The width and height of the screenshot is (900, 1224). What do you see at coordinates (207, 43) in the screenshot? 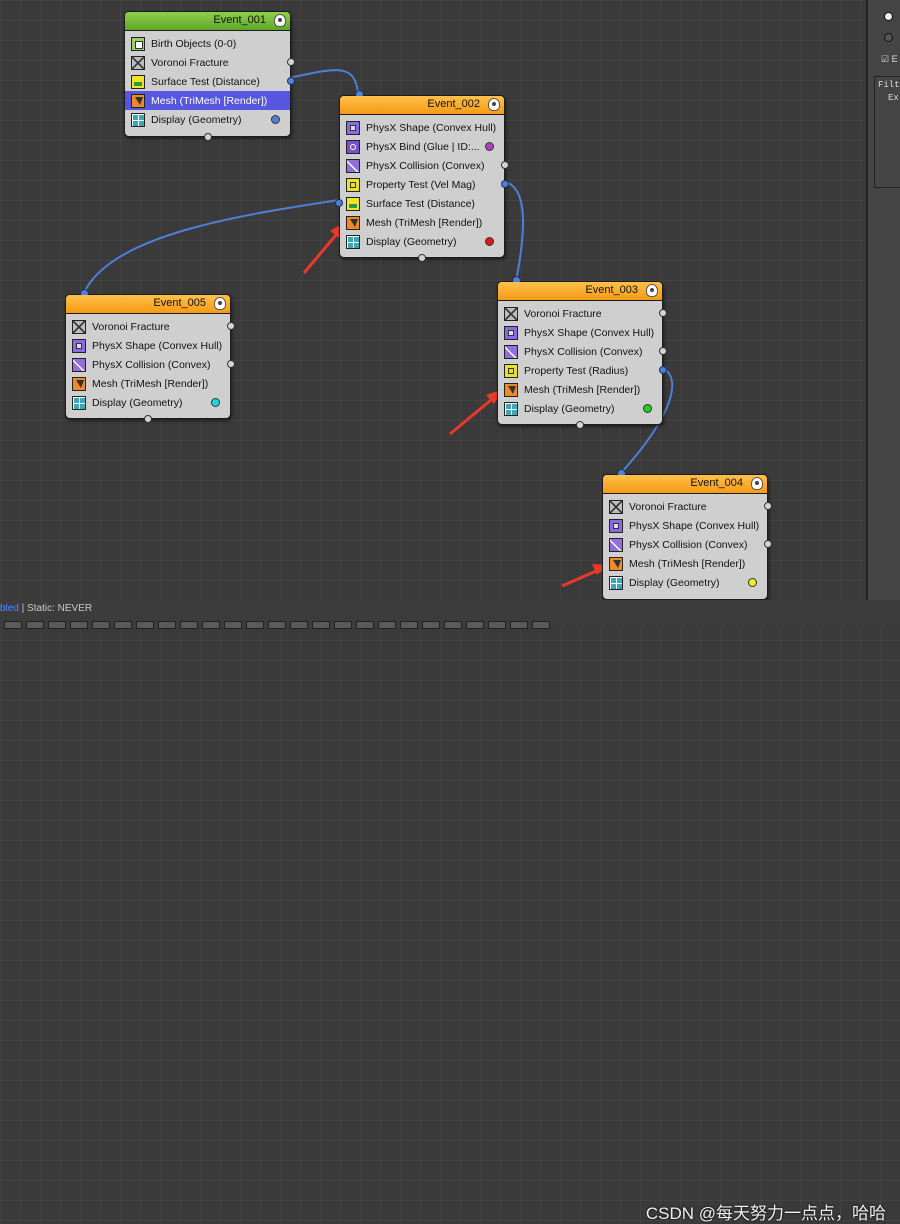
I see `operator-birth-objects: Birth Objects (0-0)` at bounding box center [207, 43].